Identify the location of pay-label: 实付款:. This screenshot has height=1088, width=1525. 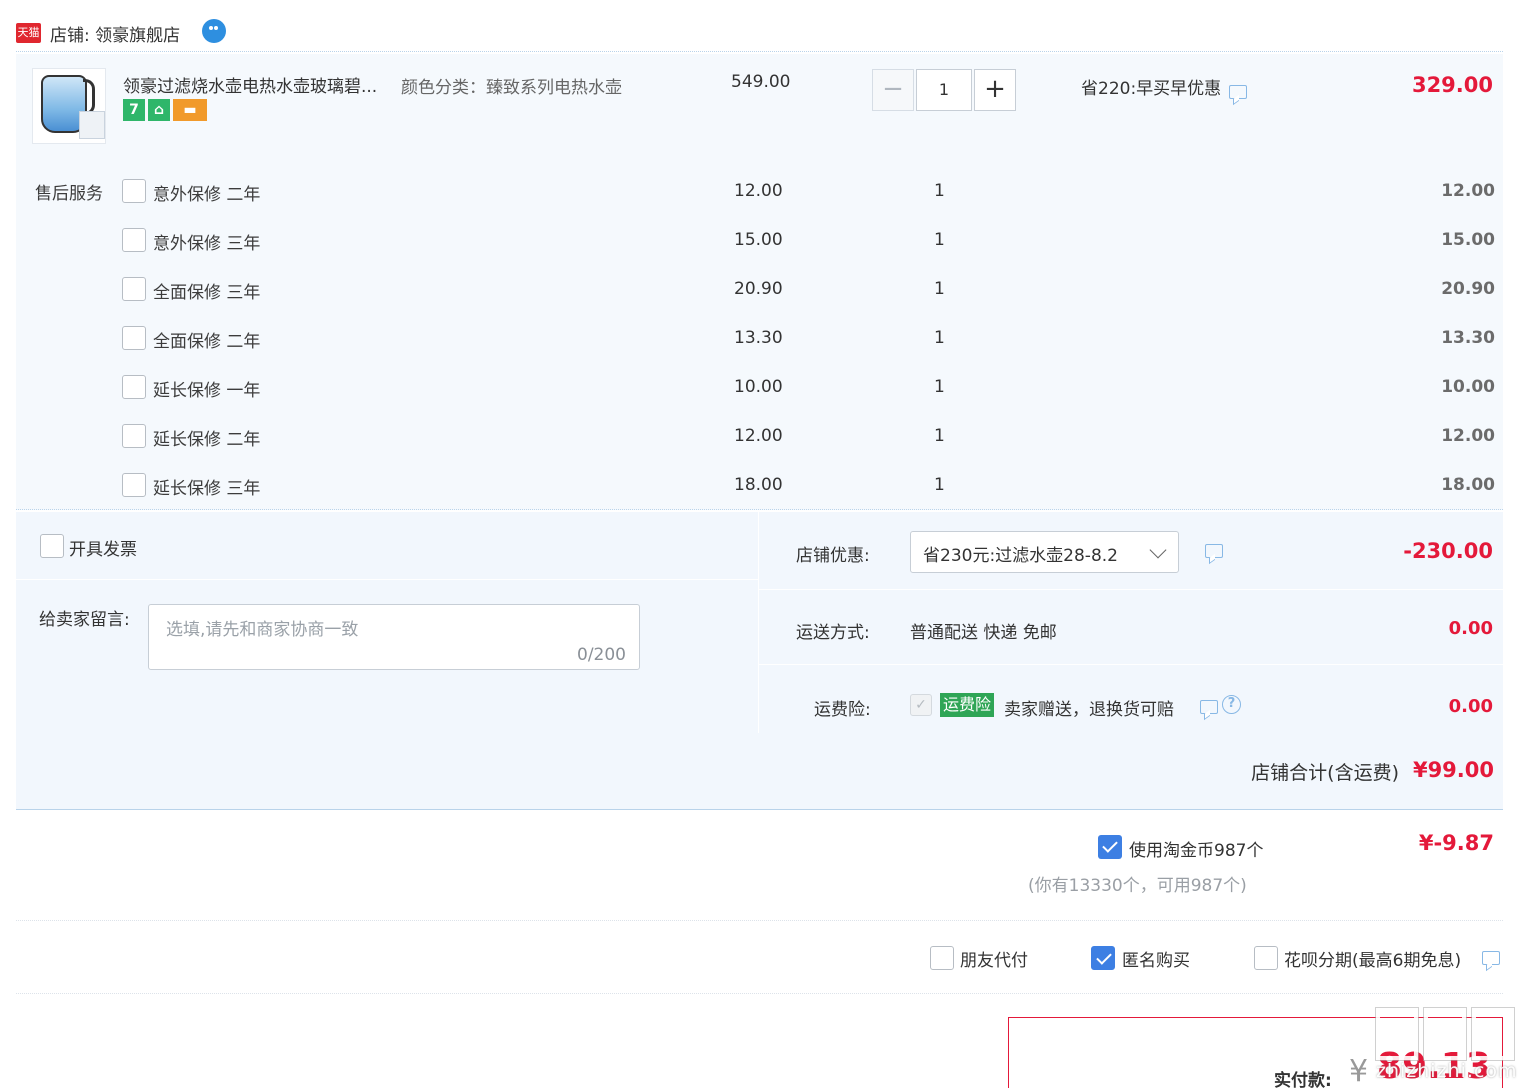
(1303, 1079).